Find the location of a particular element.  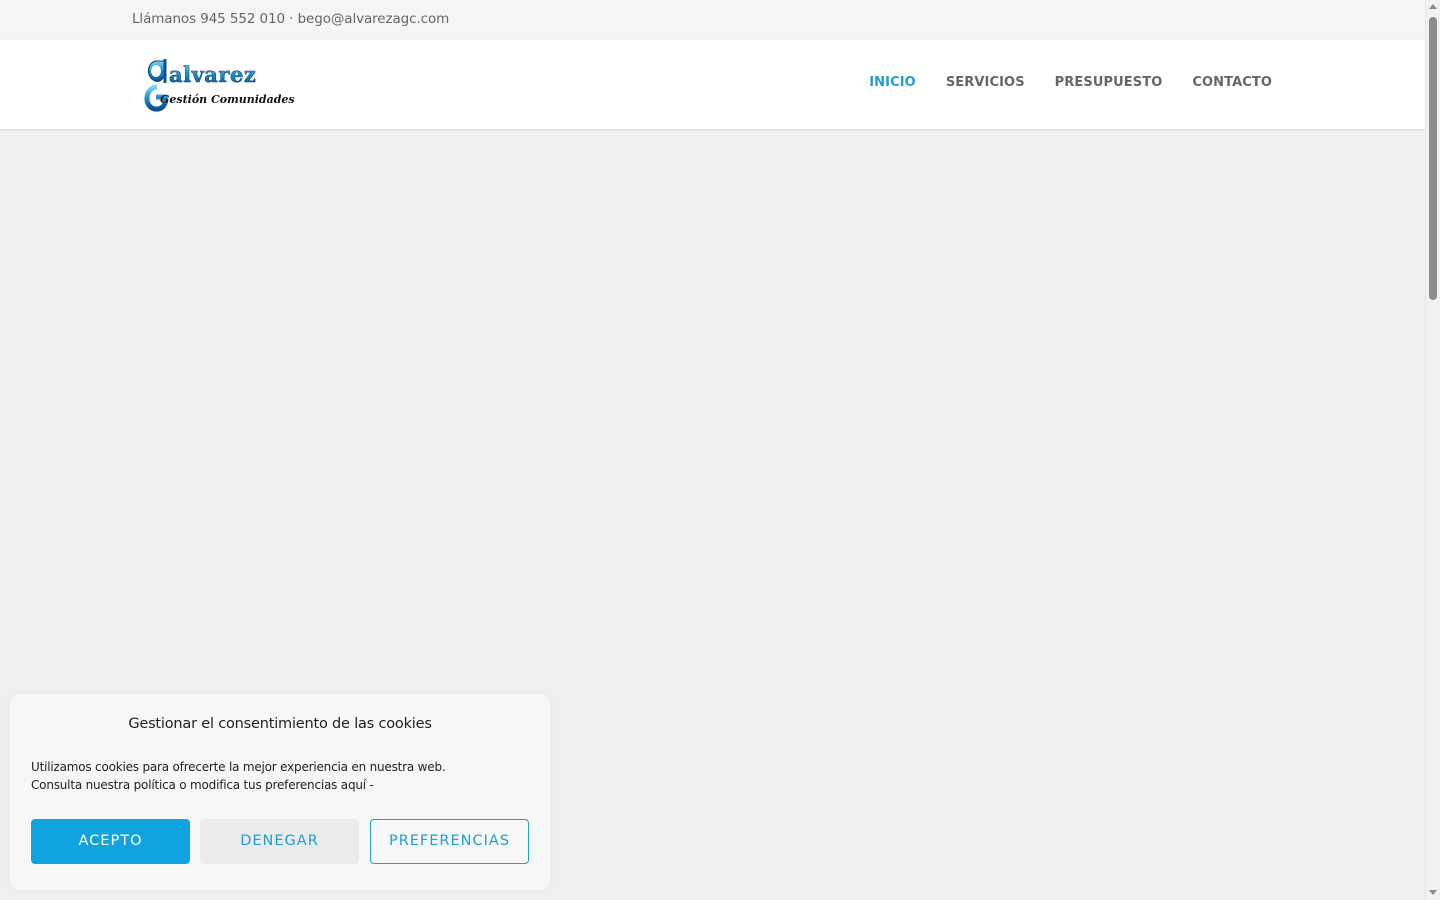

site-logo: alvarez Gestión Comunidades is located at coordinates (219, 83).